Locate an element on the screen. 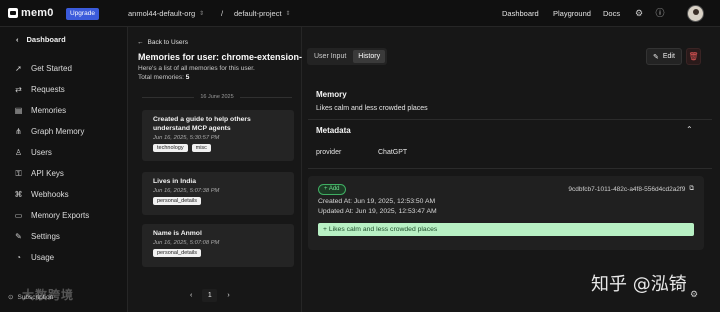  arrow-left-icon: ← is located at coordinates (140, 42).